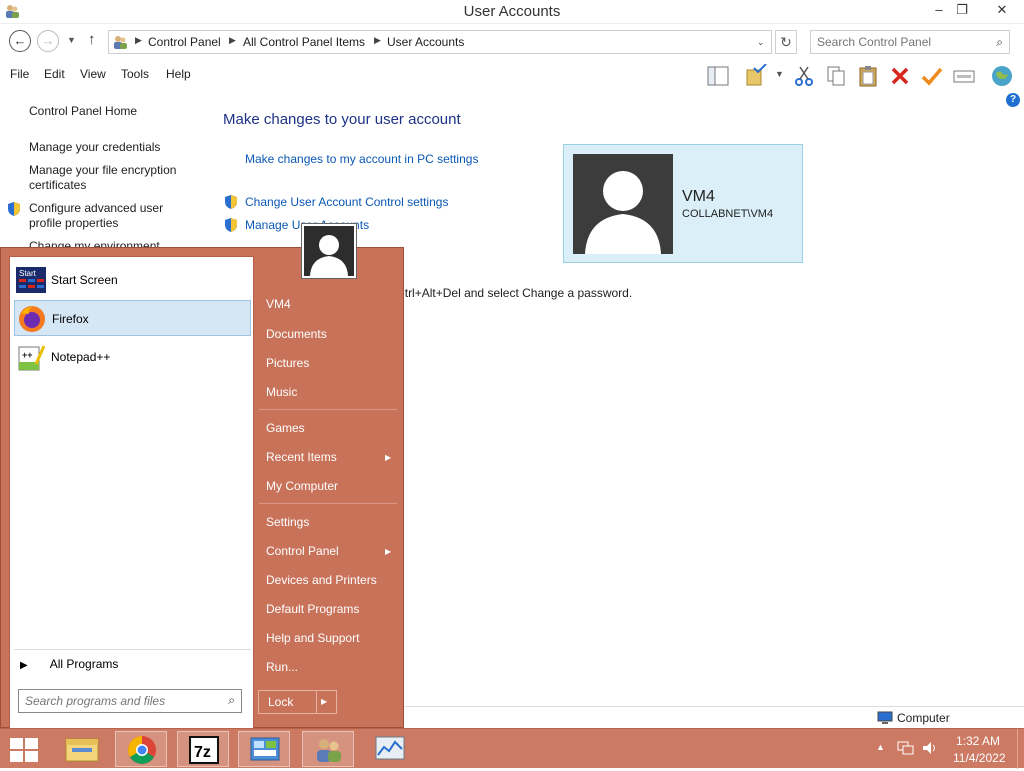 The image size is (1024, 771). What do you see at coordinates (804, 76) in the screenshot?
I see `cut-icon` at bounding box center [804, 76].